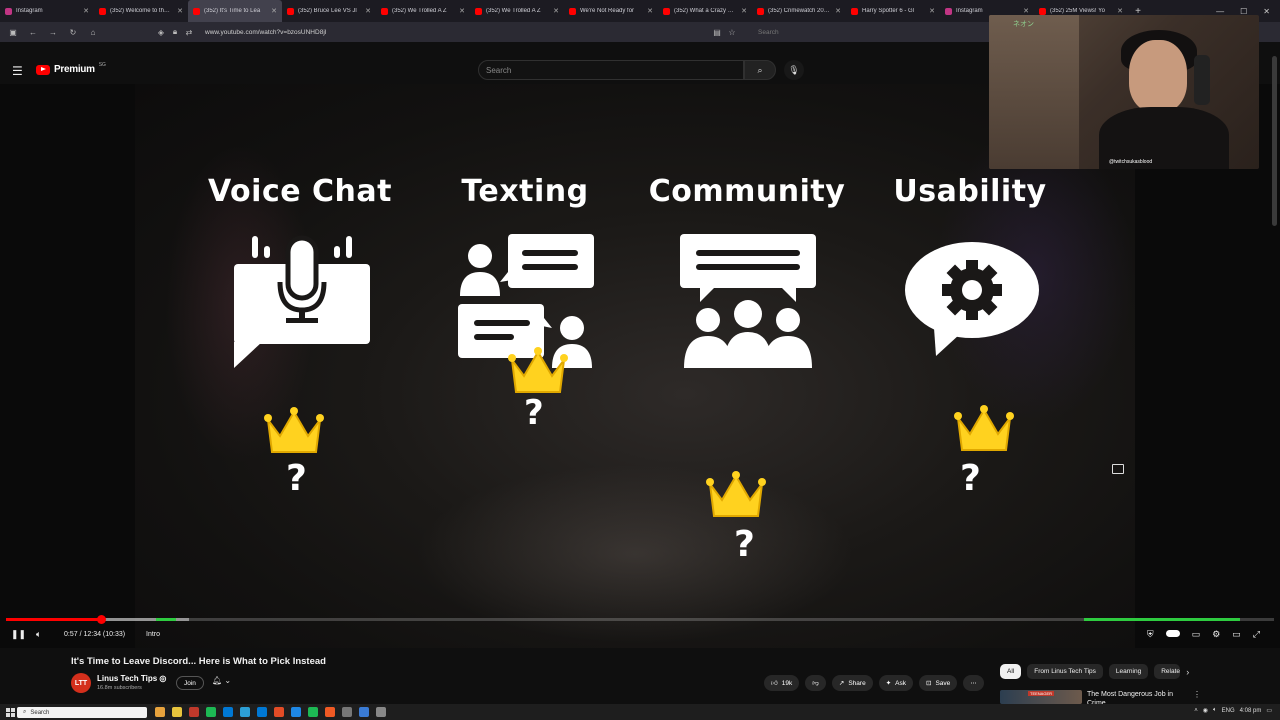  What do you see at coordinates (760, 70) in the screenshot?
I see `search-button: ⌕` at bounding box center [760, 70].